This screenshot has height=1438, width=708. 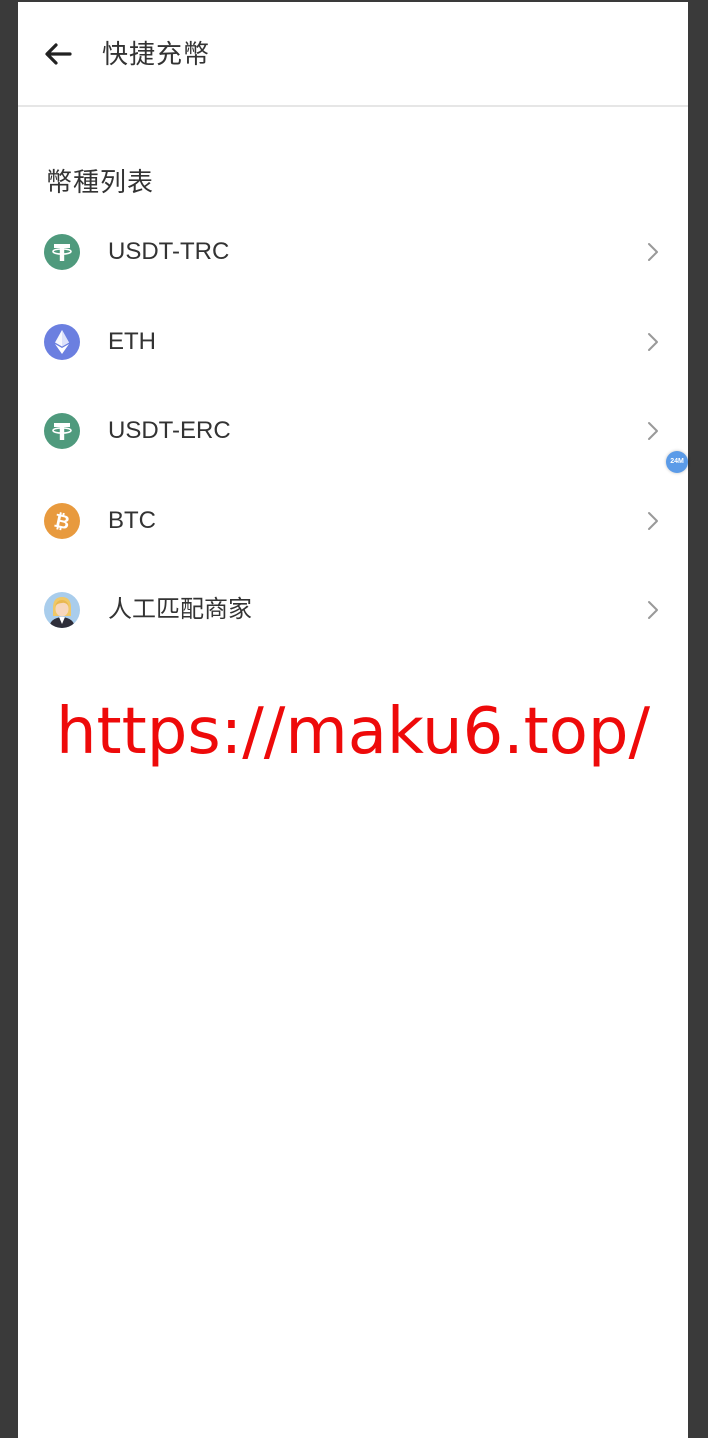 What do you see at coordinates (353, 611) in the screenshot?
I see `list-item-manual-merchant: 人工匹配商家` at bounding box center [353, 611].